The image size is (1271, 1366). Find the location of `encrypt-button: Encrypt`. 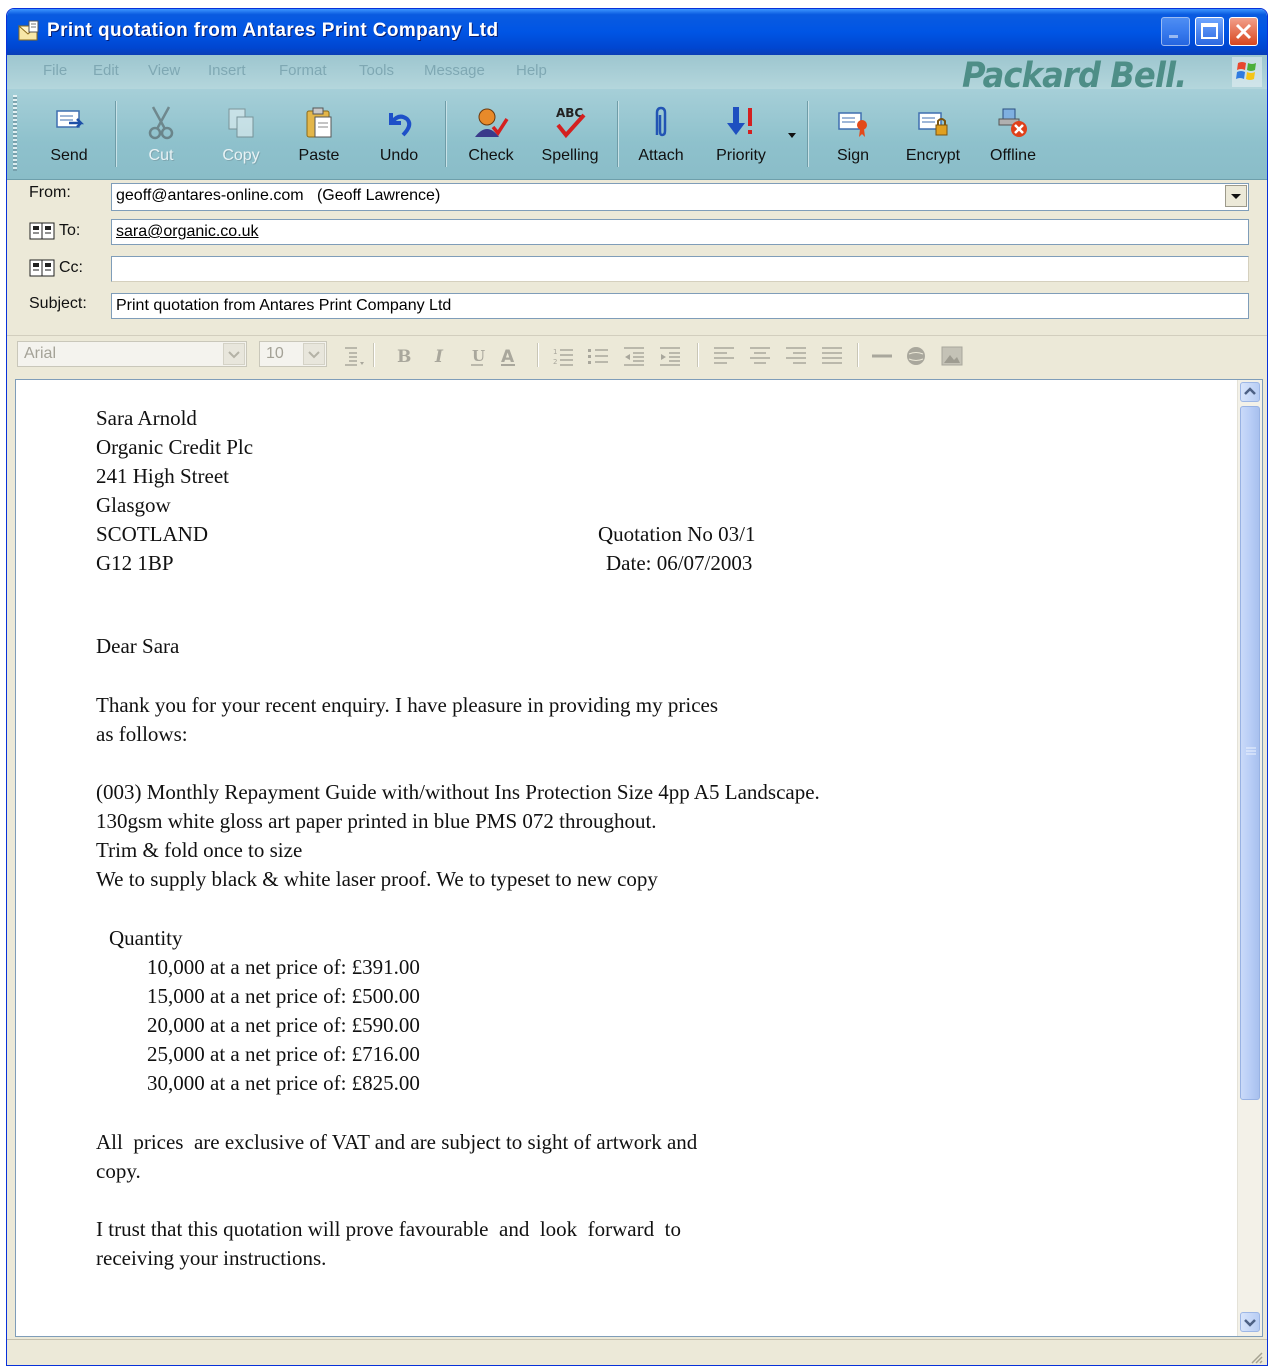

encrypt-button: Encrypt is located at coordinates (933, 134).